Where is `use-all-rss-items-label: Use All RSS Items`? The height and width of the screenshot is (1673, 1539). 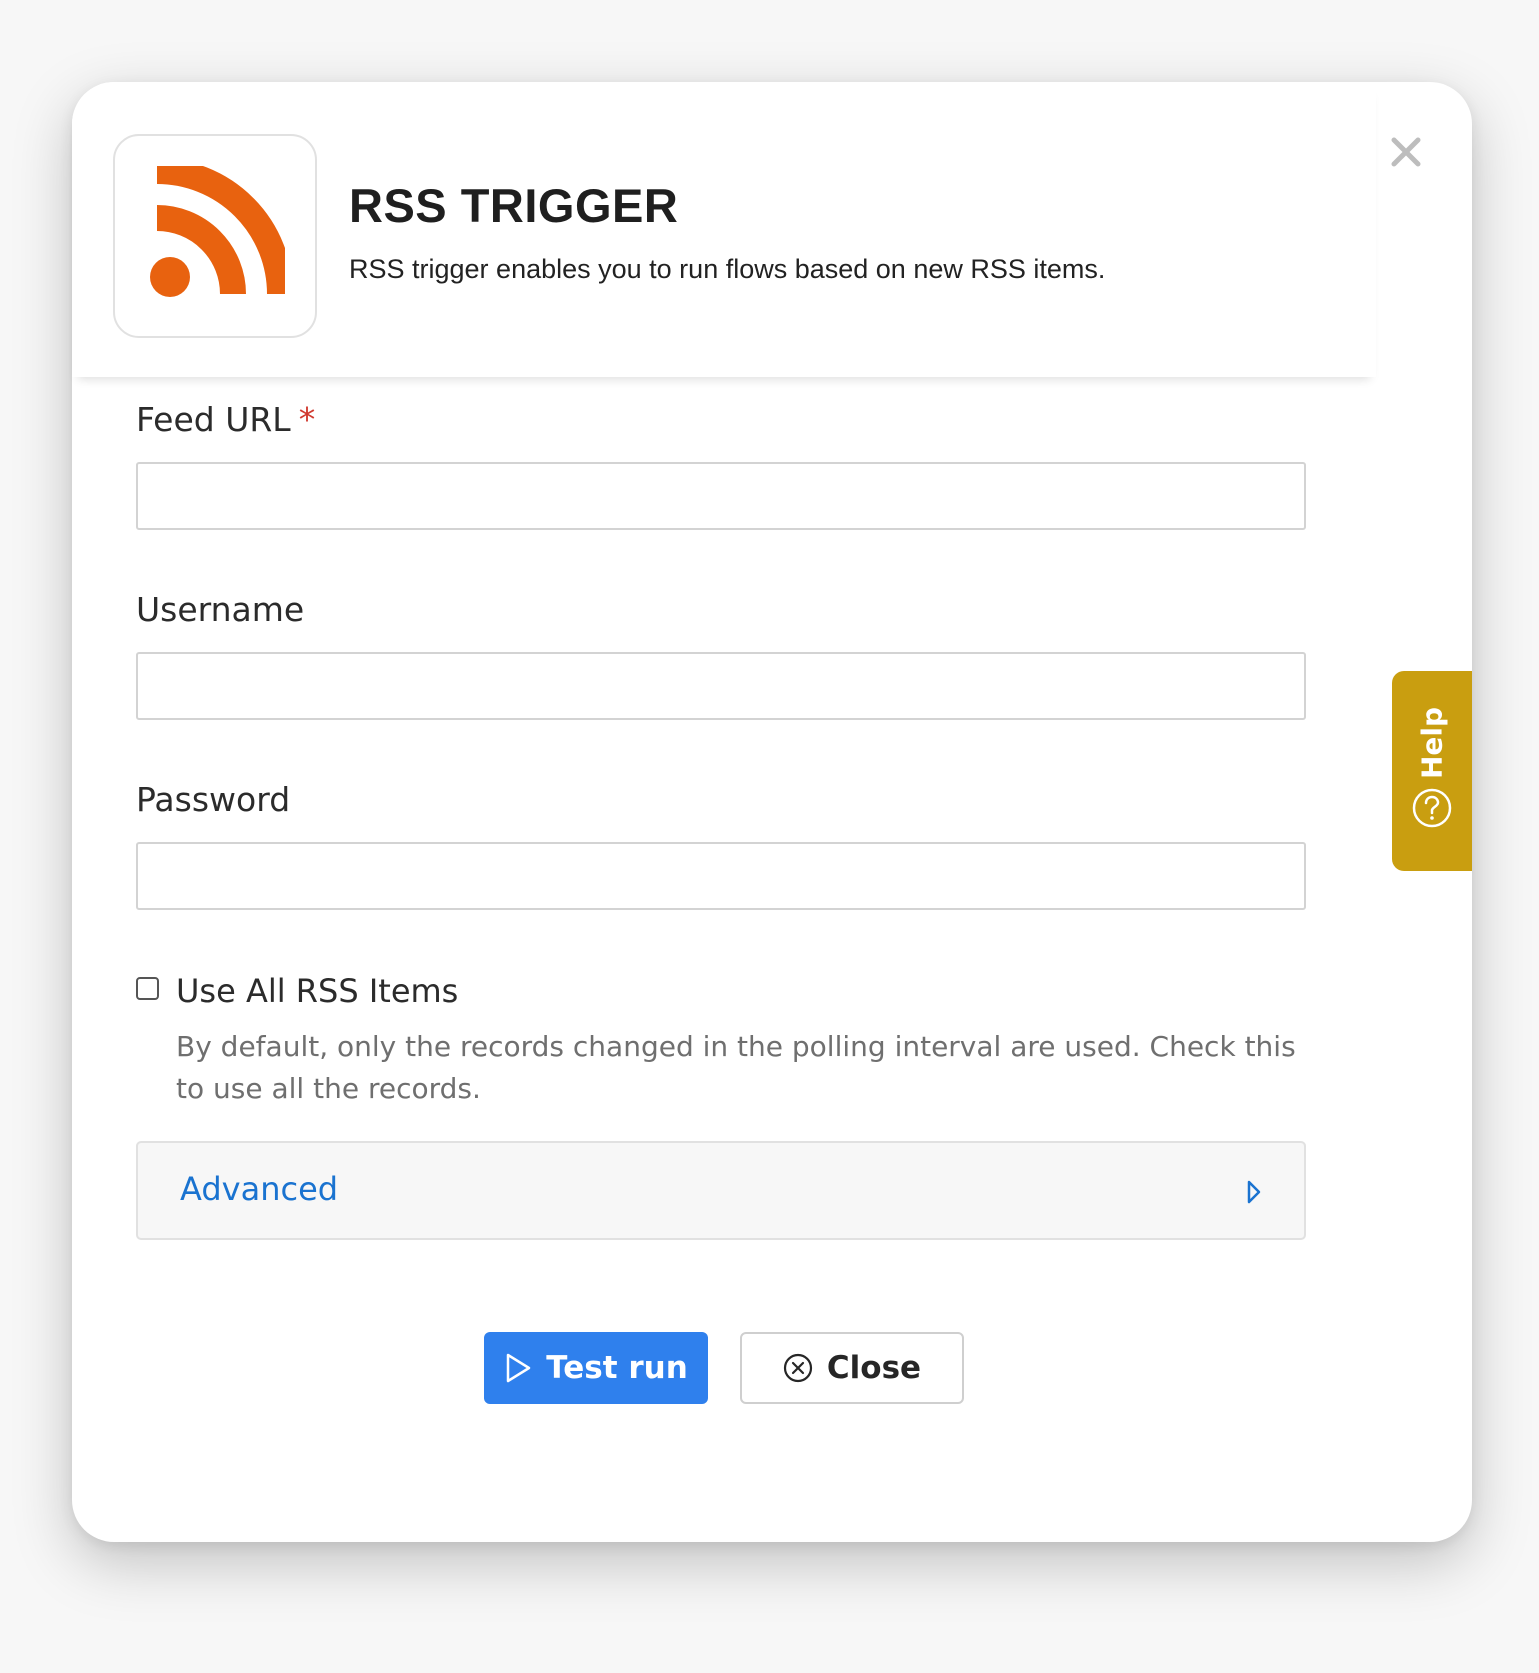 use-all-rss-items-label: Use All RSS Items is located at coordinates (317, 991).